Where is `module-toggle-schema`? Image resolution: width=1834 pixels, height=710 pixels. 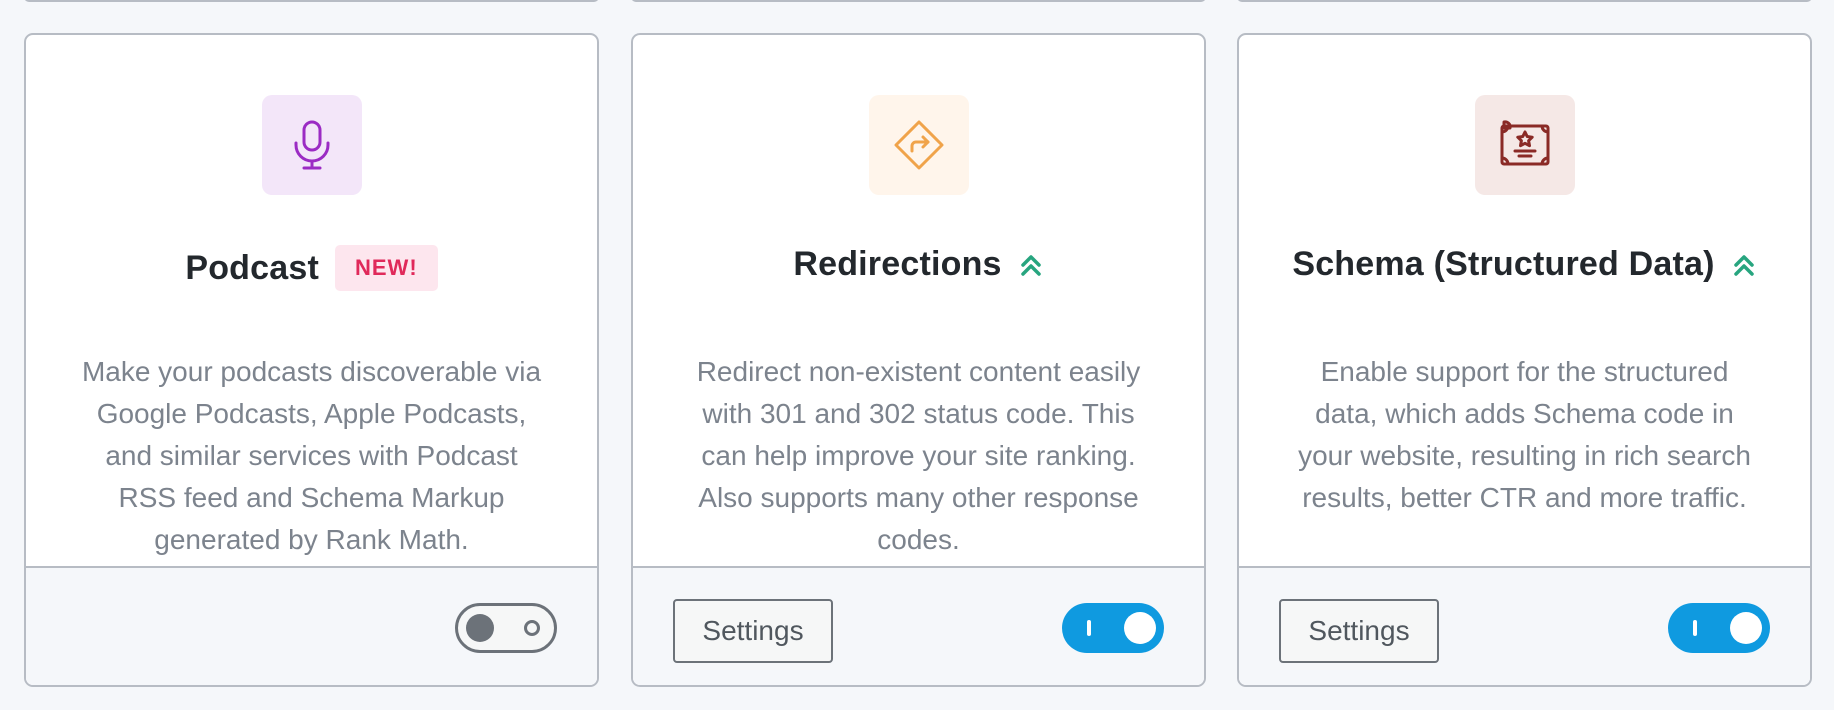
module-toggle-schema is located at coordinates (1719, 628).